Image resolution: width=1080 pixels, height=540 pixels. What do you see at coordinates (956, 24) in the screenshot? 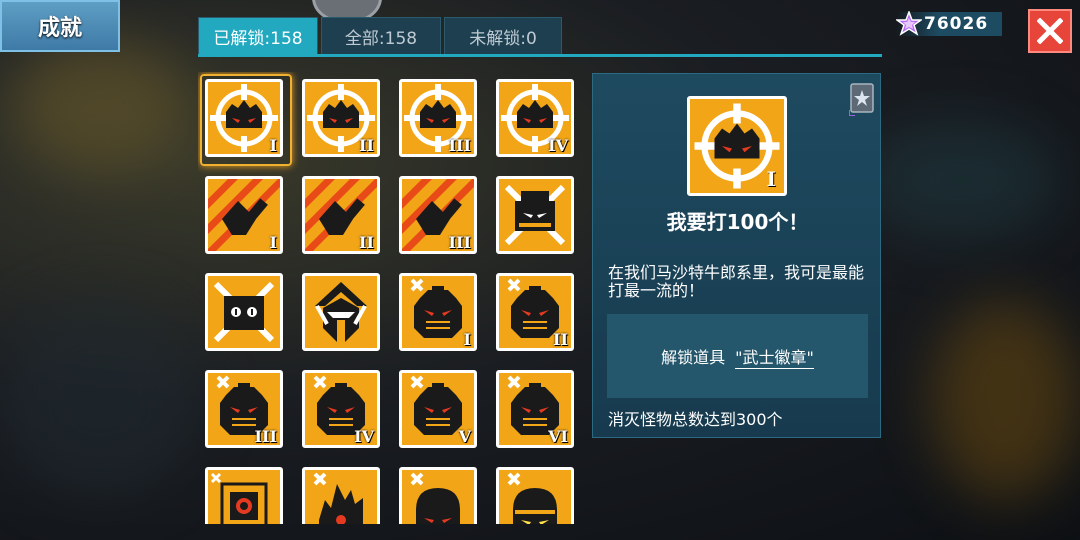
I see `currency-value: 76026` at bounding box center [956, 24].